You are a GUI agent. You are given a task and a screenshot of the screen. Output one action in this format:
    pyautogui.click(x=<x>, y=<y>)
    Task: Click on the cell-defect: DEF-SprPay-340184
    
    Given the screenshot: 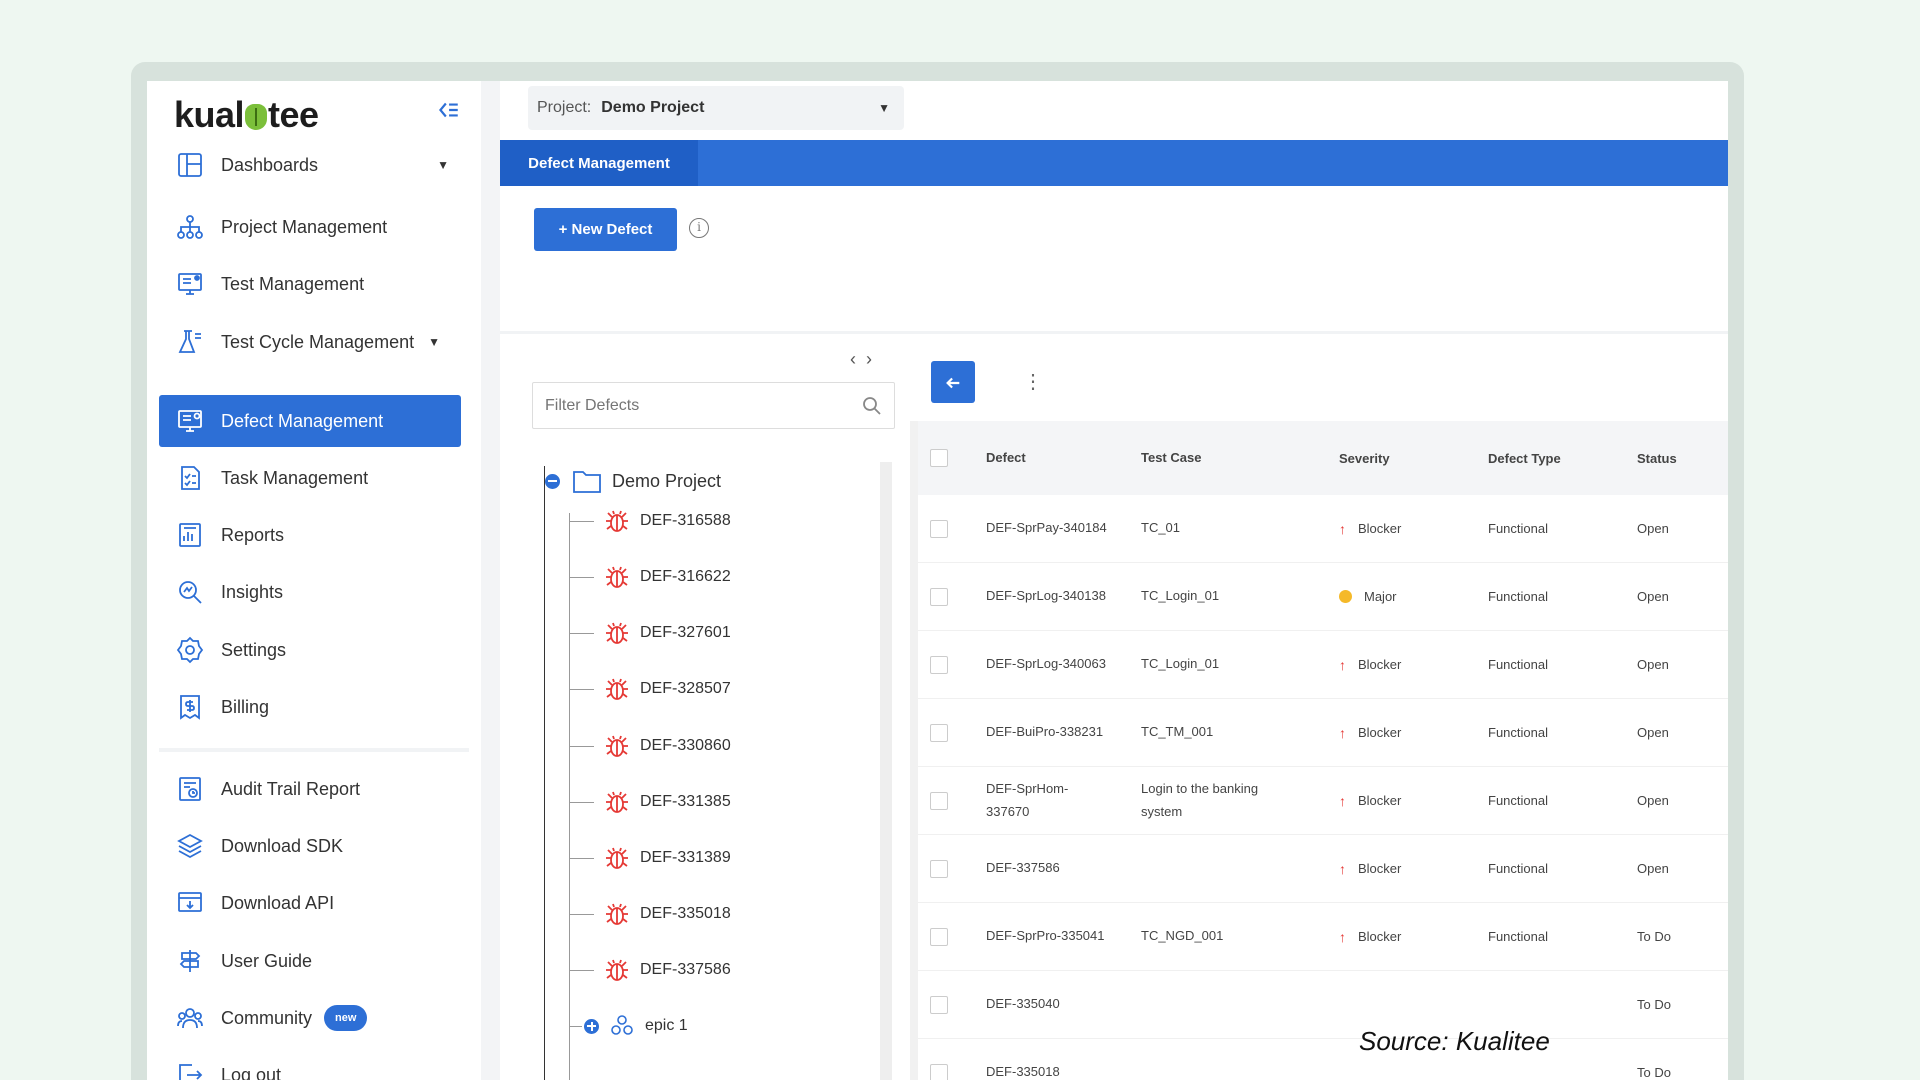 What is the action you would take?
    pyautogui.click(x=1063, y=528)
    